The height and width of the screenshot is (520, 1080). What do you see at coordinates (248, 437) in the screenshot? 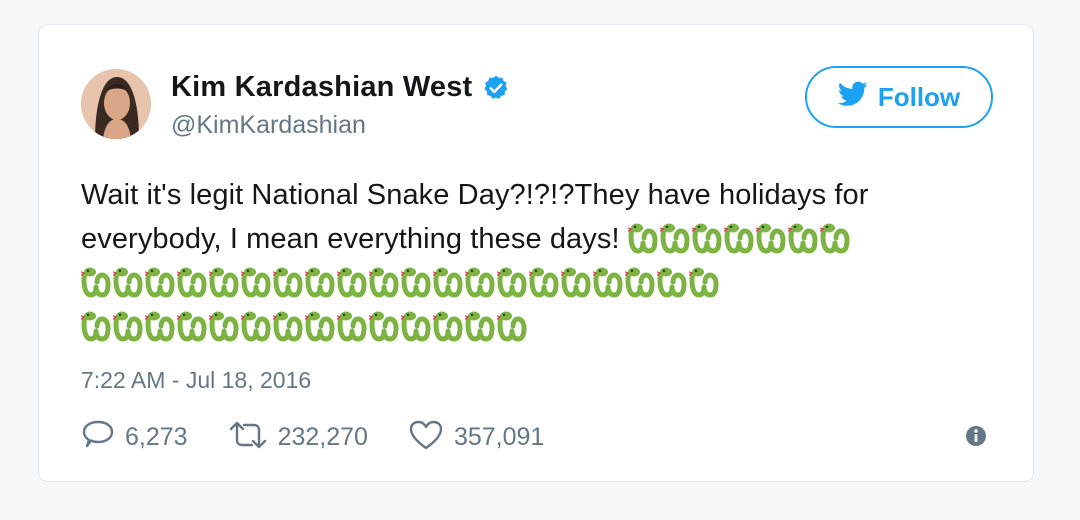
I see `retweet-icon` at bounding box center [248, 437].